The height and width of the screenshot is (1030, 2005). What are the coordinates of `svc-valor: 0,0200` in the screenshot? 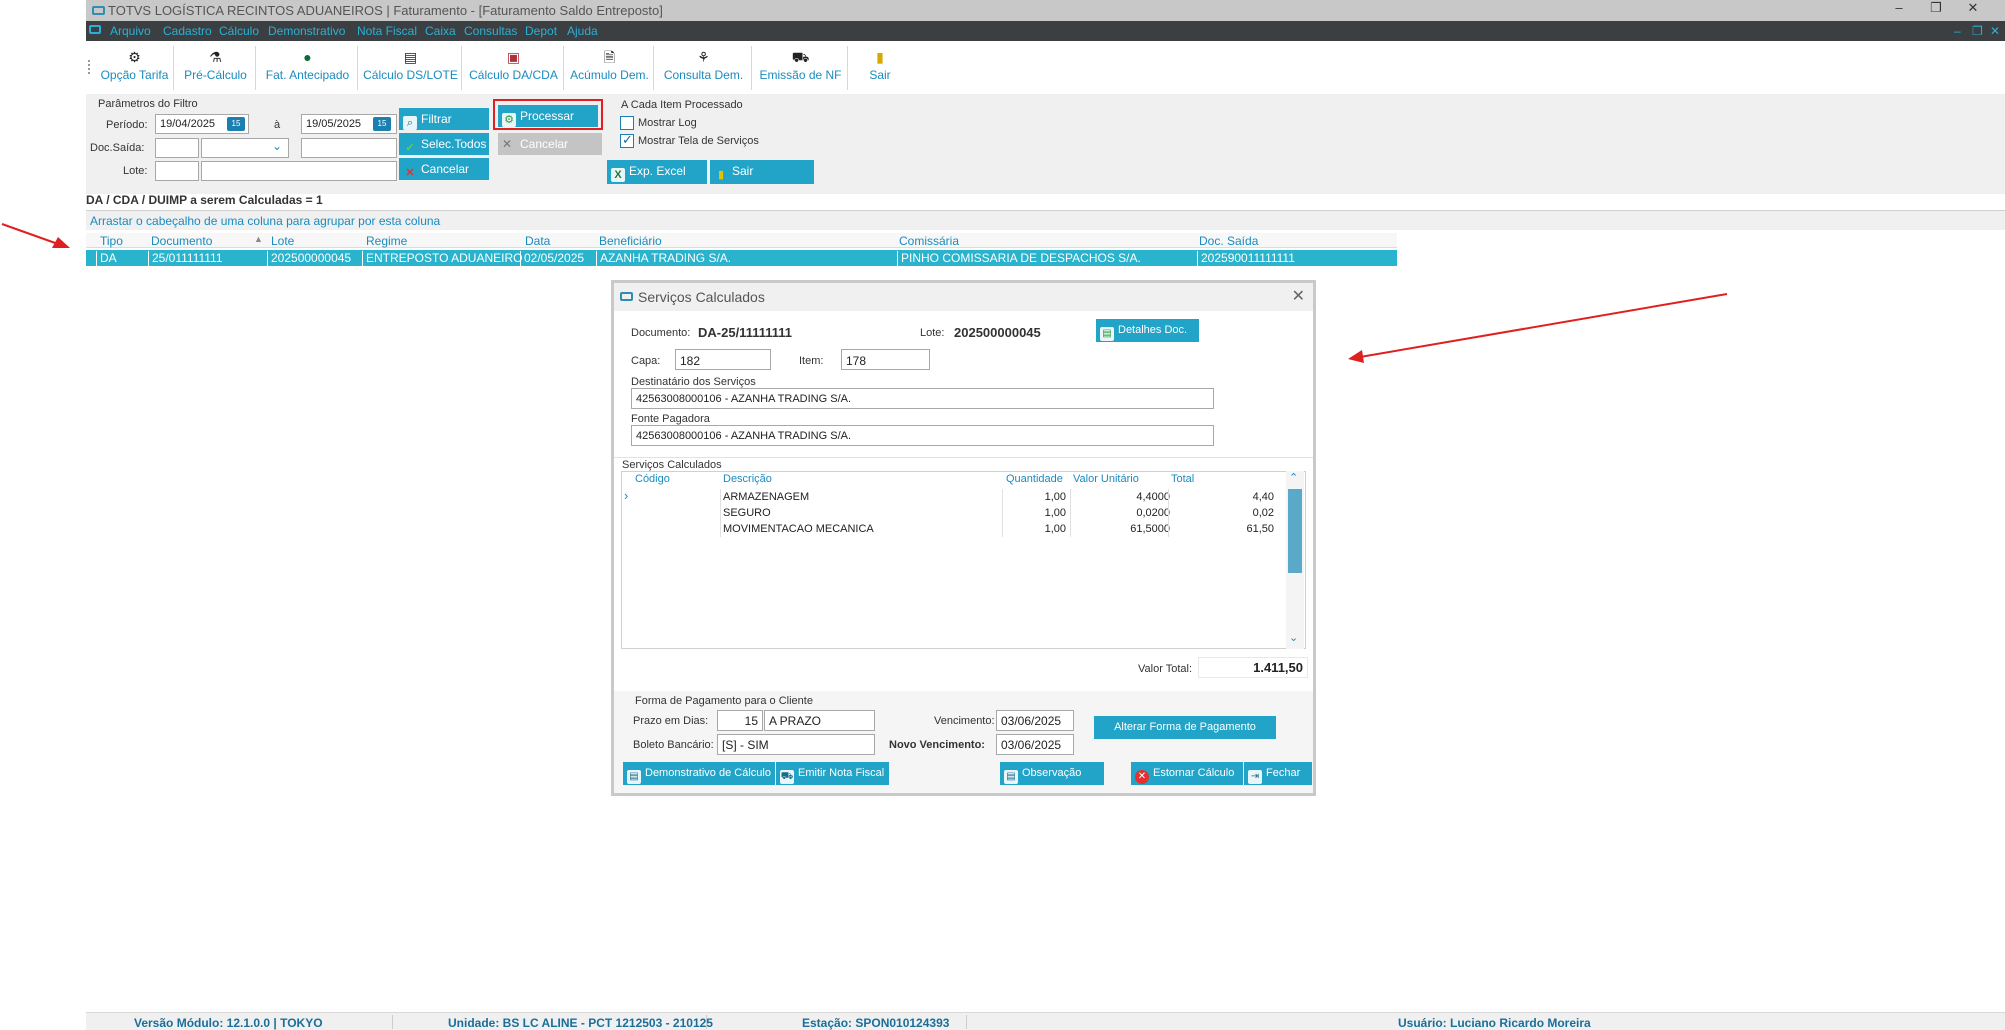 It's located at (1153, 513).